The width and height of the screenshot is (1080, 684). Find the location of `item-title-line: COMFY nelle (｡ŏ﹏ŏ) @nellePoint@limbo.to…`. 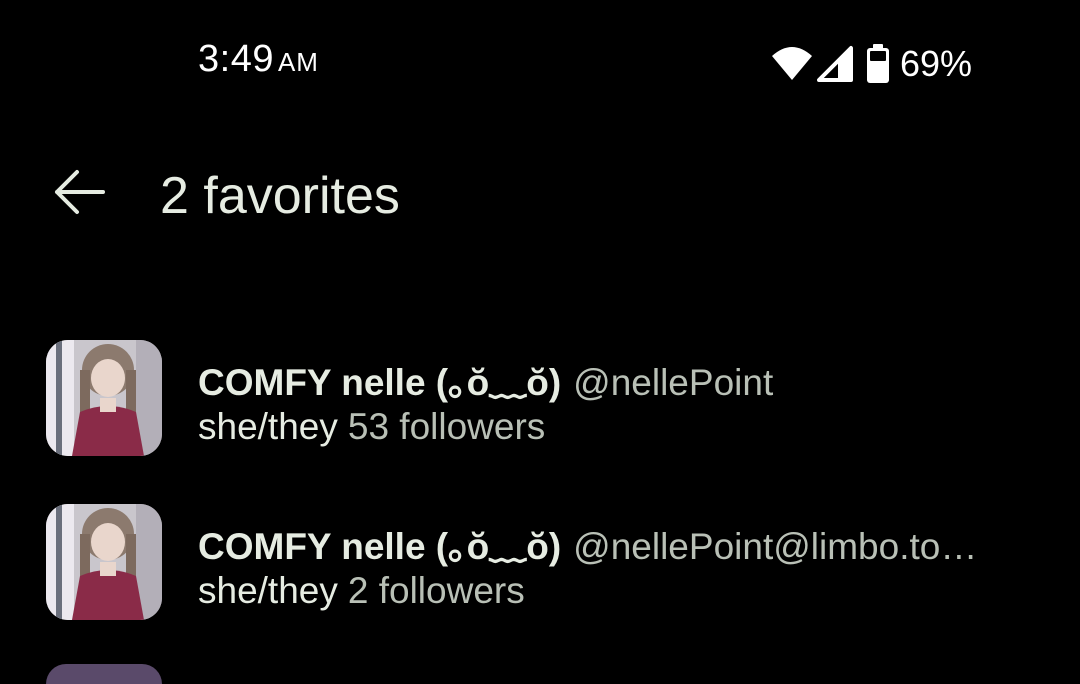

item-title-line: COMFY nelle (｡ŏ﹏ŏ) @nellePoint@limbo.to… is located at coordinates (598, 543).